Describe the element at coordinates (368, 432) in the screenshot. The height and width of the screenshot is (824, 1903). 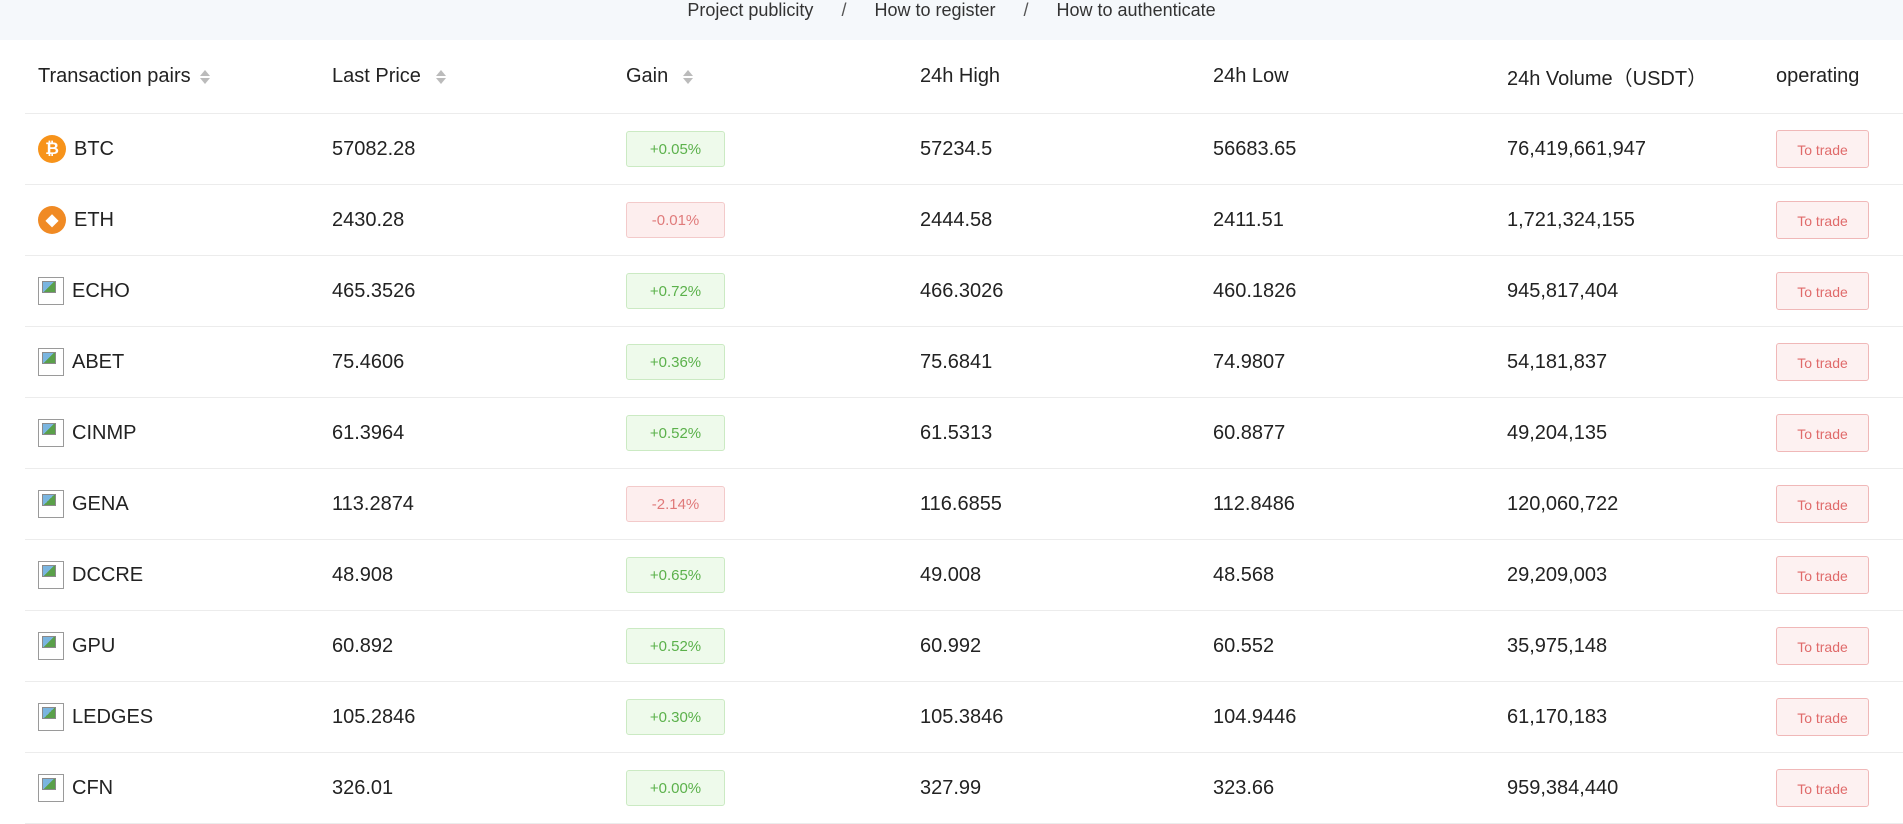
I see `last-price-cell: 61.3964` at that location.